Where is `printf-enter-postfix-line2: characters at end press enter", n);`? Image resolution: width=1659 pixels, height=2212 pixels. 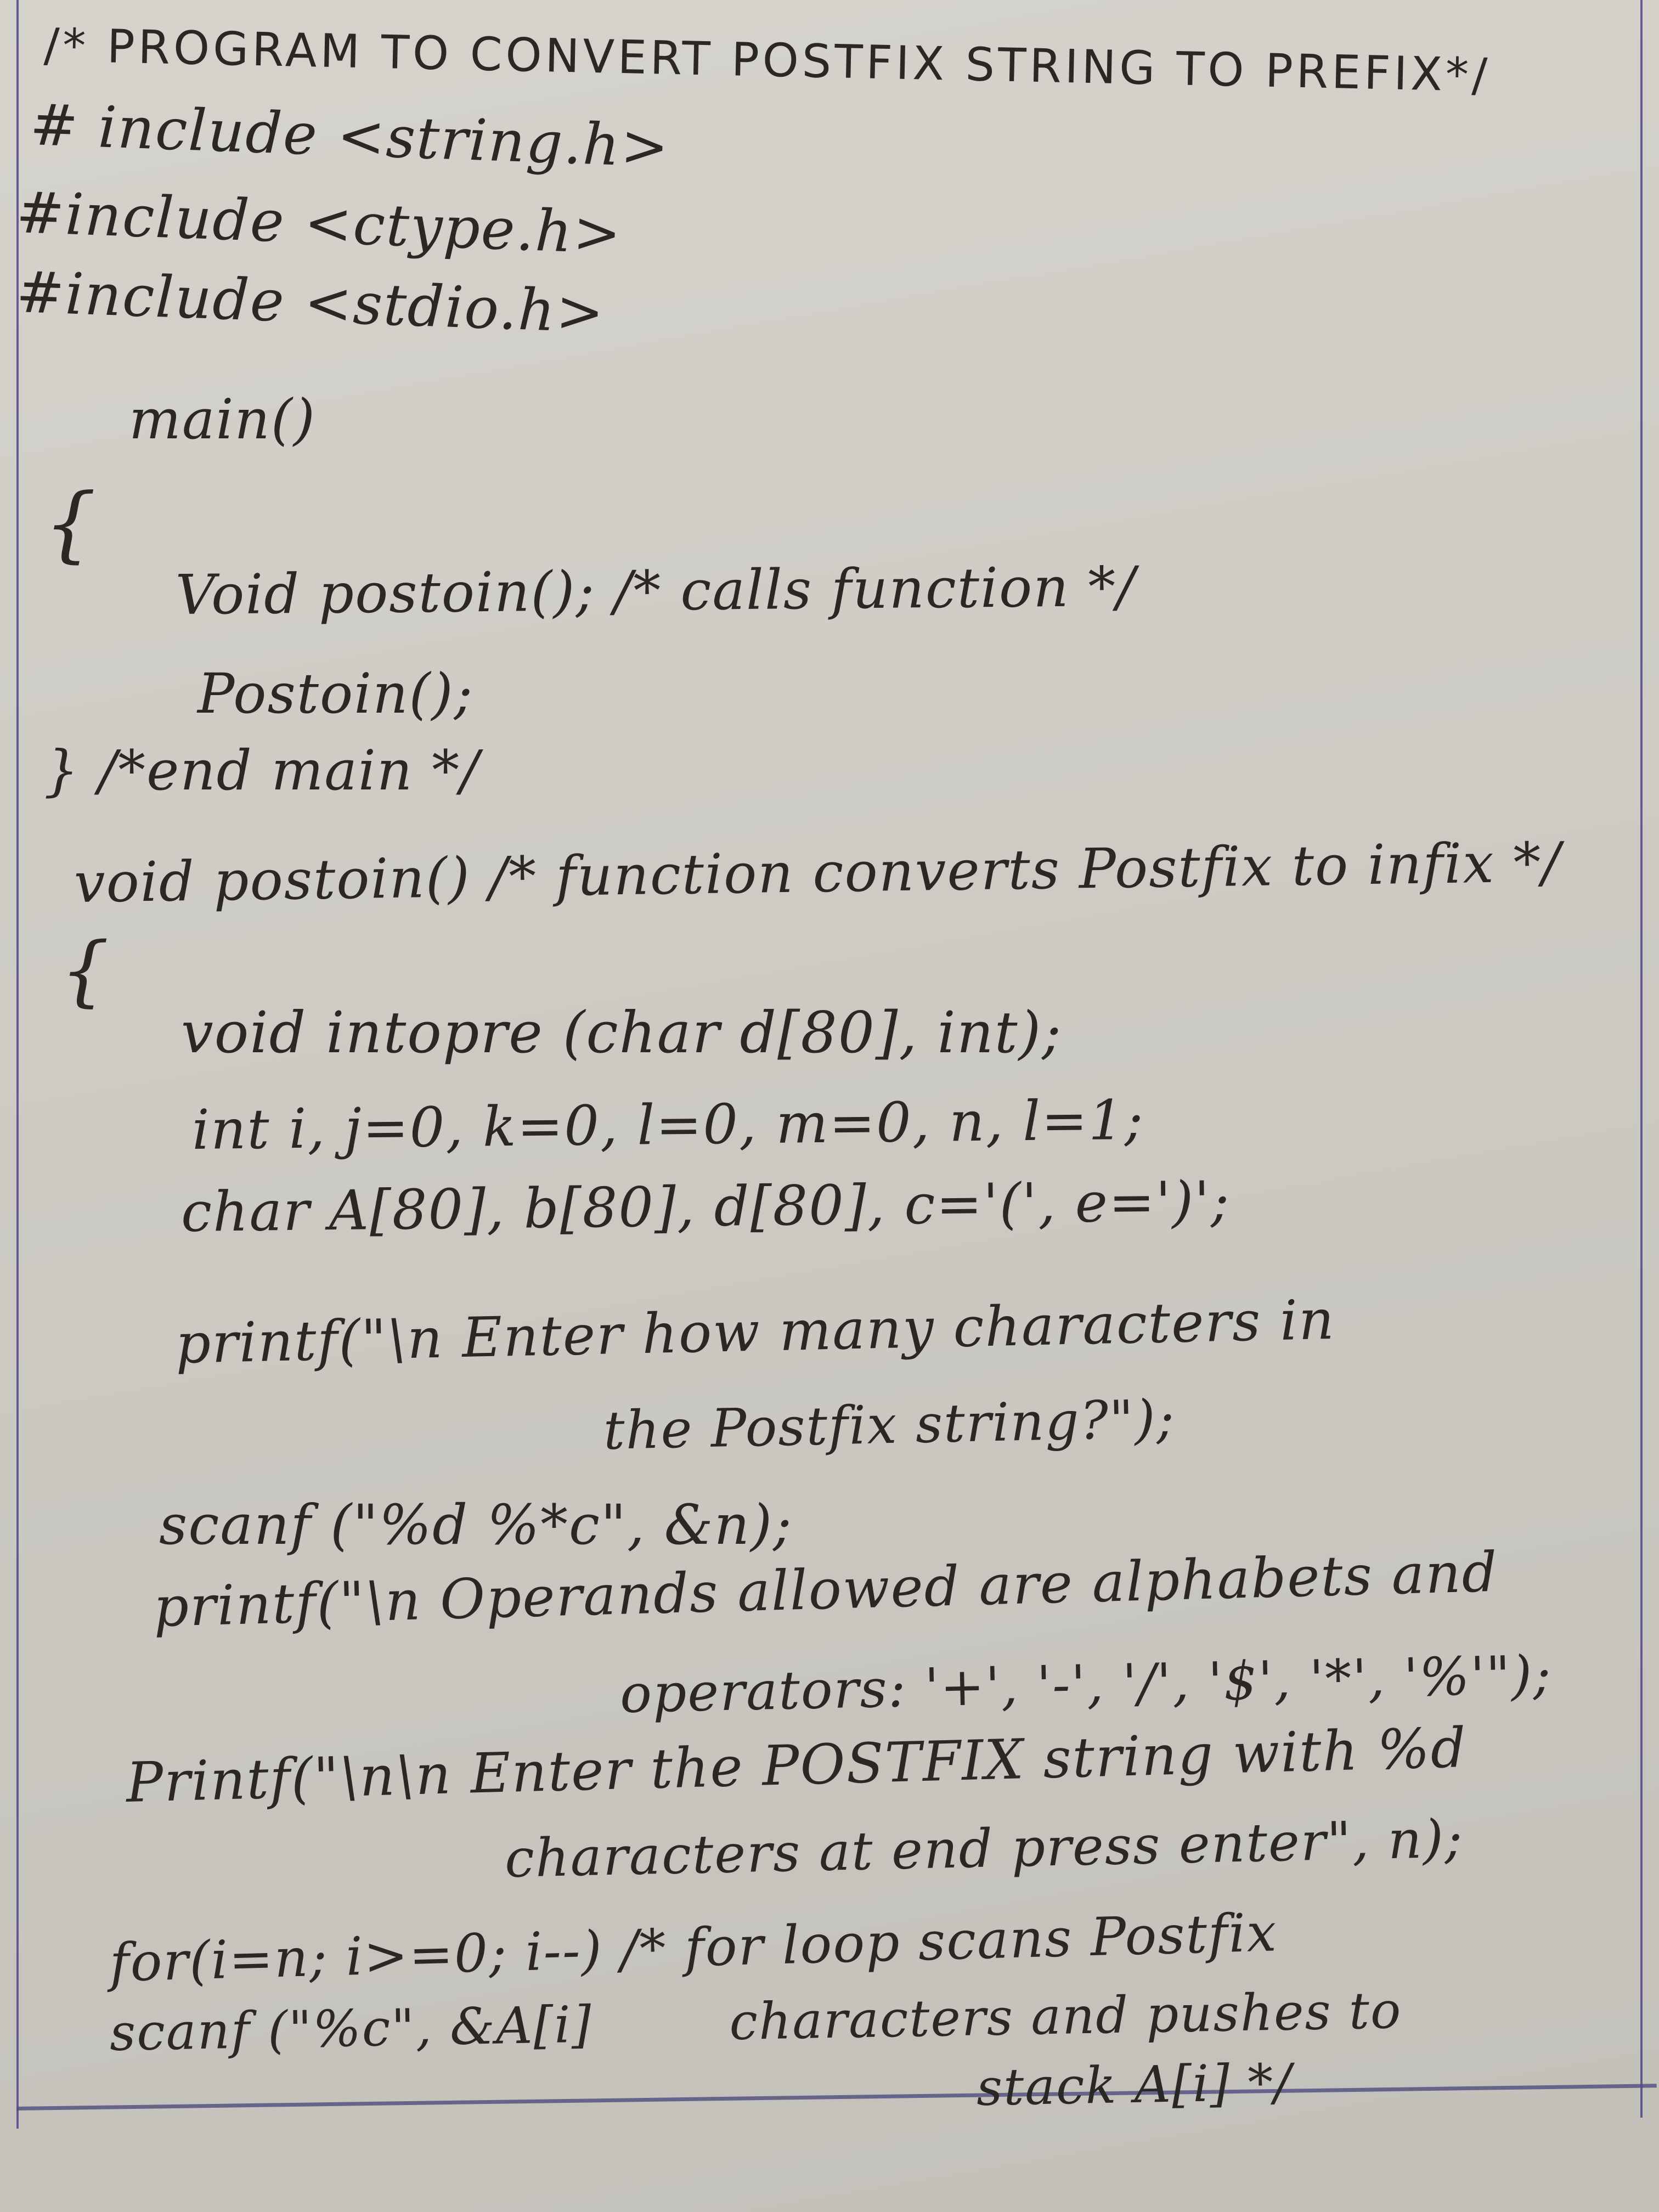 printf-enter-postfix-line2: characters at end press enter", n); is located at coordinates (984, 1848).